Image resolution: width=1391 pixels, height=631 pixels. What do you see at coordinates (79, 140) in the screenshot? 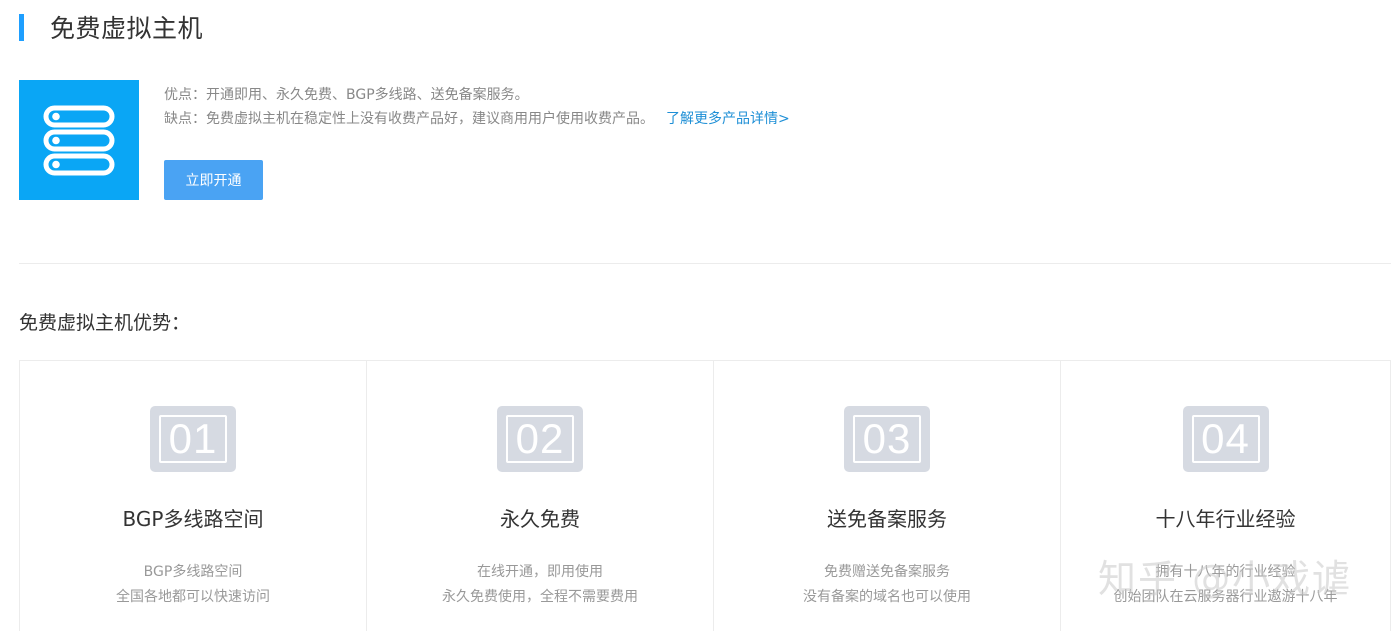
I see `server-stack-icon` at bounding box center [79, 140].